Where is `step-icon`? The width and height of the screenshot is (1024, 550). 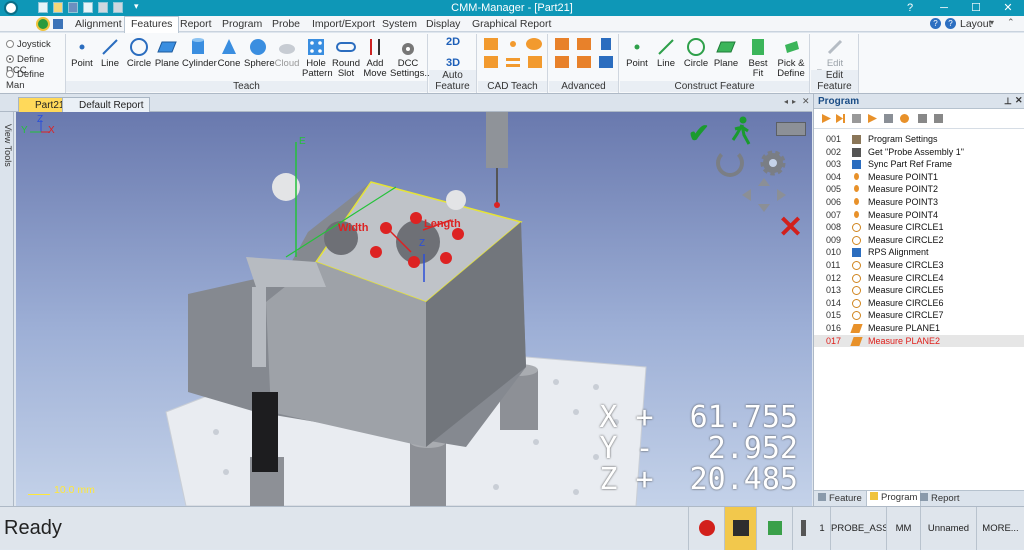
step-icon is located at coordinates (872, 118).